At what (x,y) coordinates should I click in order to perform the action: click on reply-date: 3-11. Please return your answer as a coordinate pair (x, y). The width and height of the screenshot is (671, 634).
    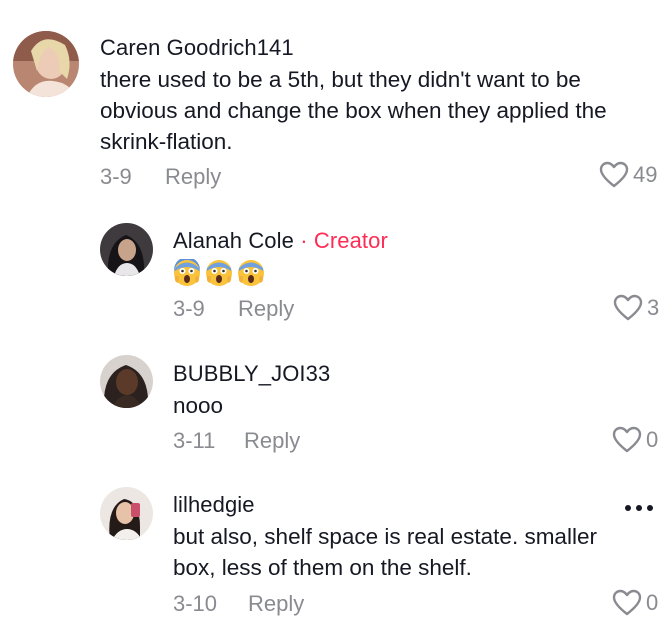
    Looking at the image, I should click on (194, 440).